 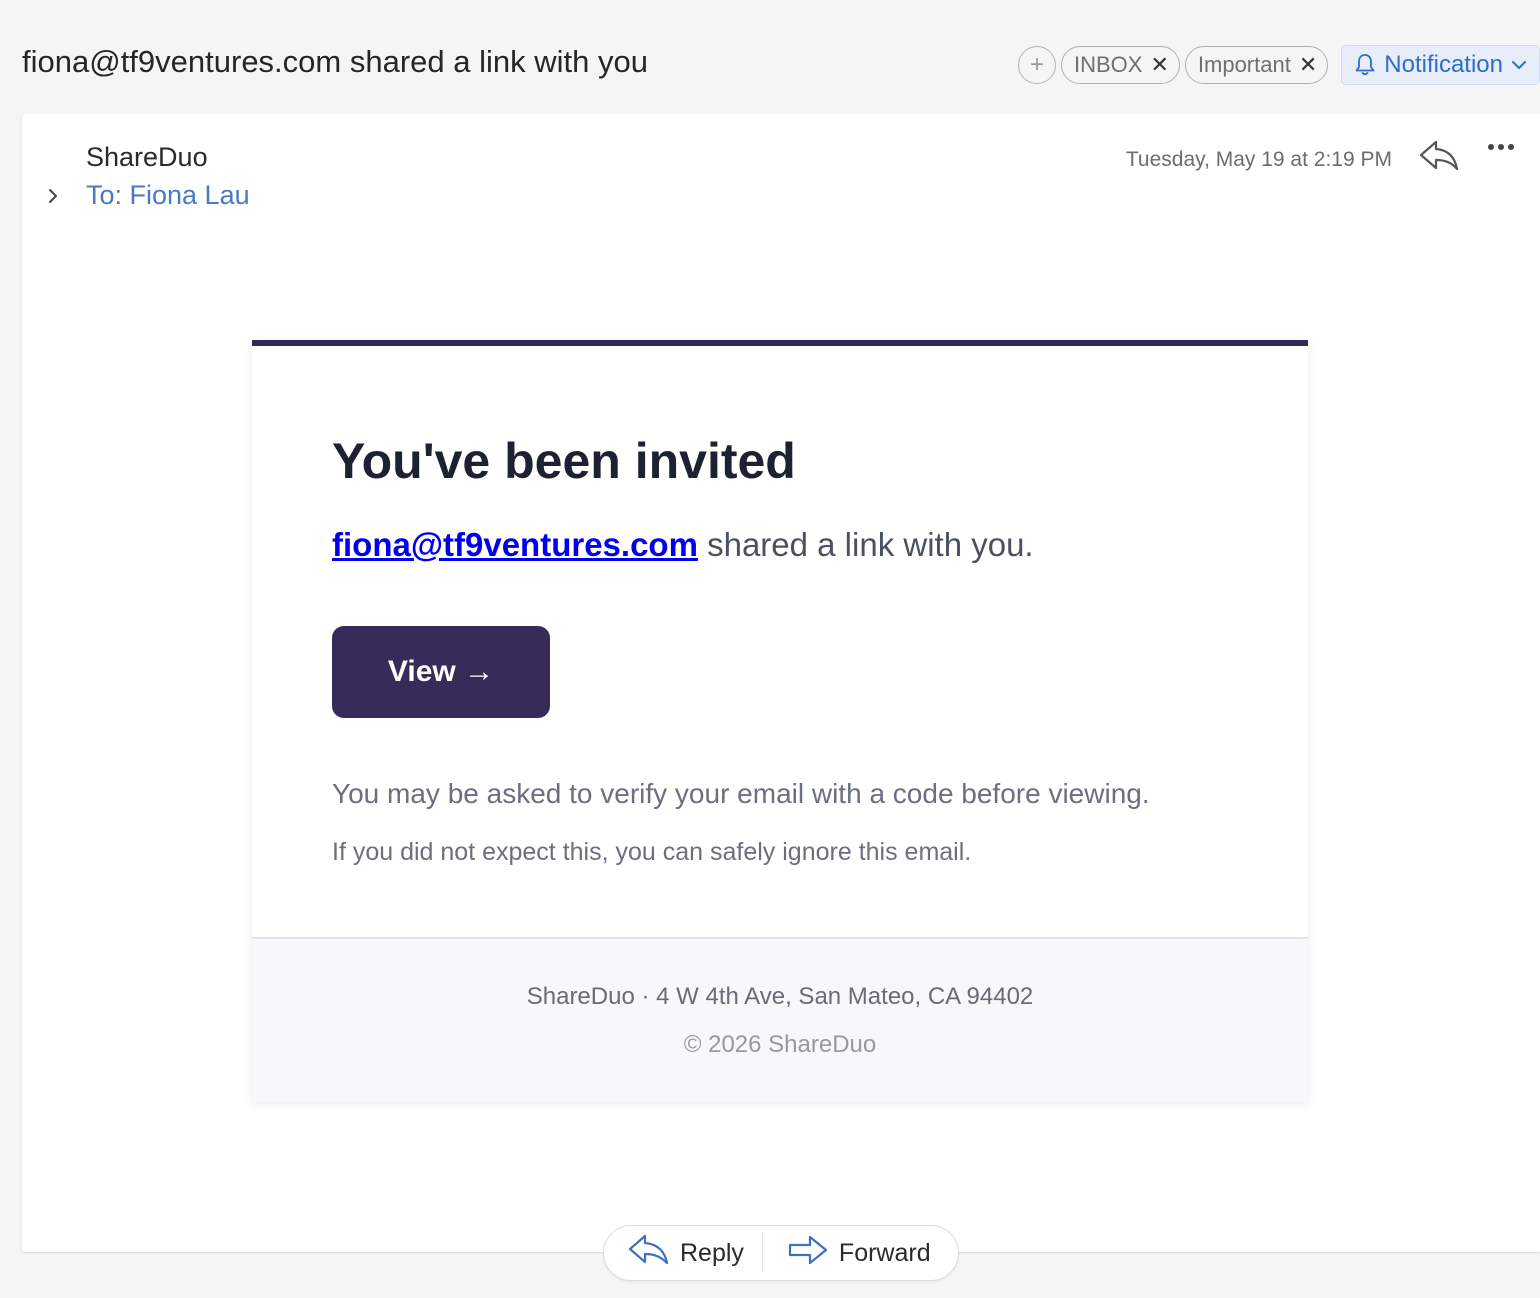 I want to click on label-chips: + INBOX ✕ Important ✕ Notification, so click(x=1278, y=65).